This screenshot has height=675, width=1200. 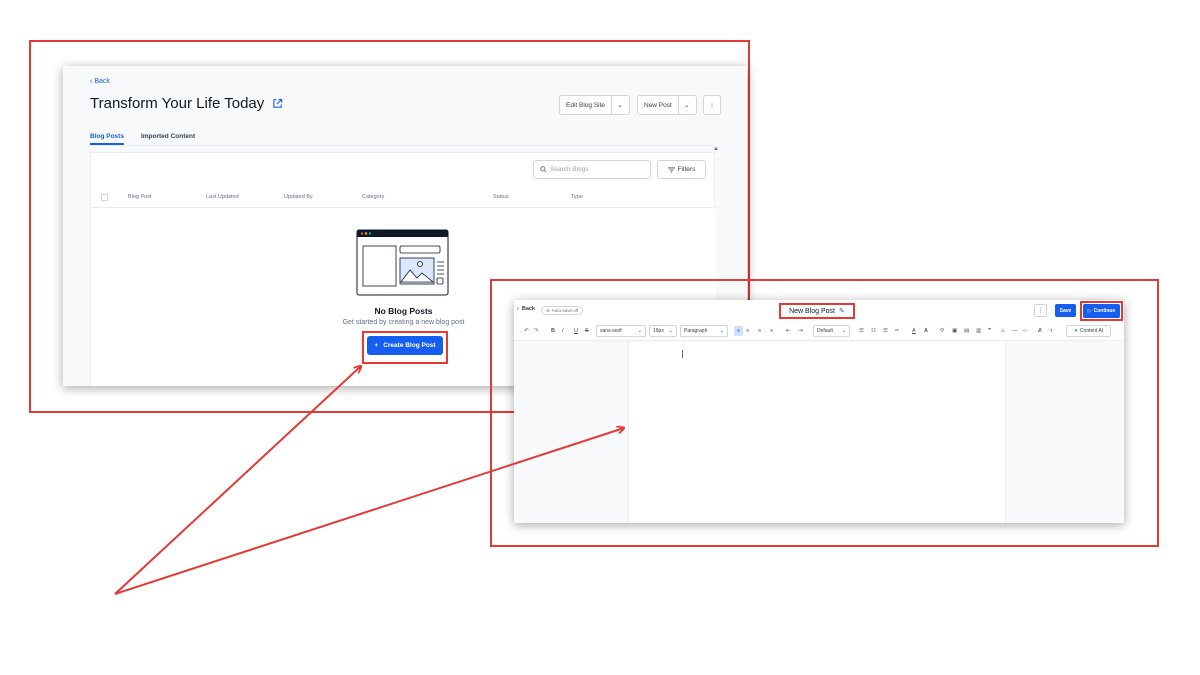 What do you see at coordinates (800, 331) in the screenshot?
I see `indent-icon: ⇥` at bounding box center [800, 331].